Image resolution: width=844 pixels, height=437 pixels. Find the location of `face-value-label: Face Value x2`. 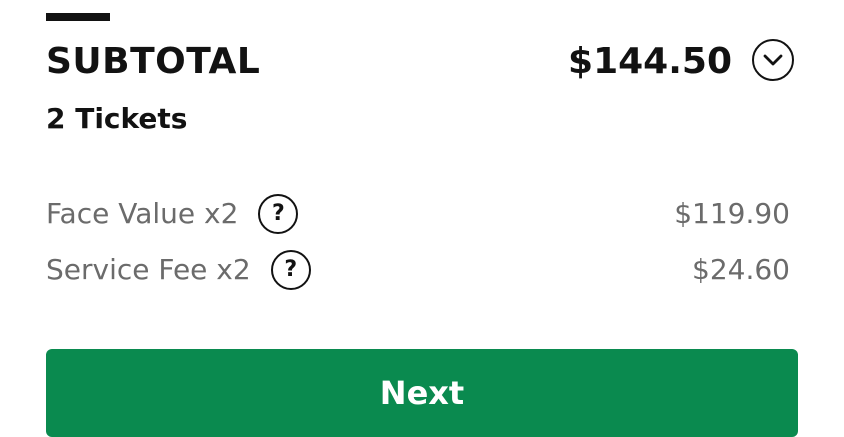

face-value-label: Face Value x2 is located at coordinates (142, 213).